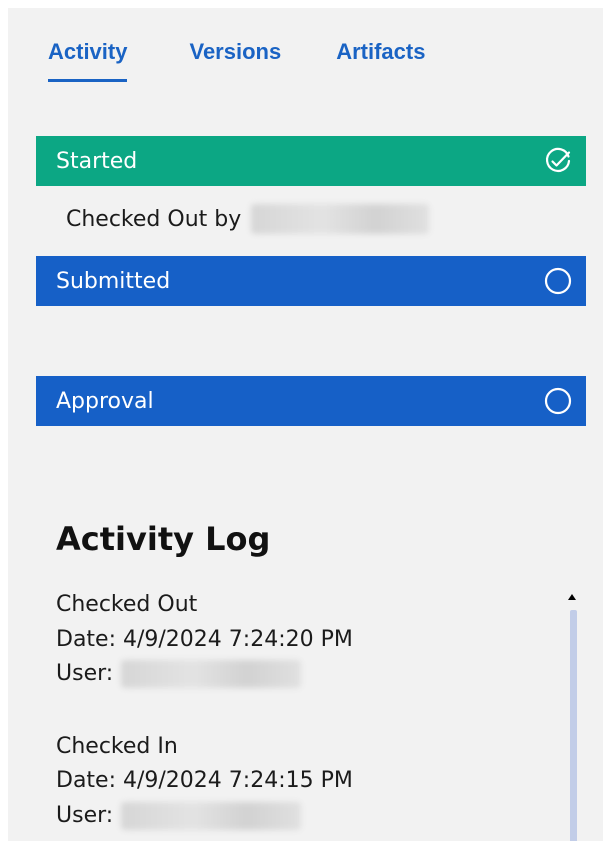 The image size is (603, 841). Describe the element at coordinates (105, 401) in the screenshot. I see `stage-approval-label: Approval` at that location.